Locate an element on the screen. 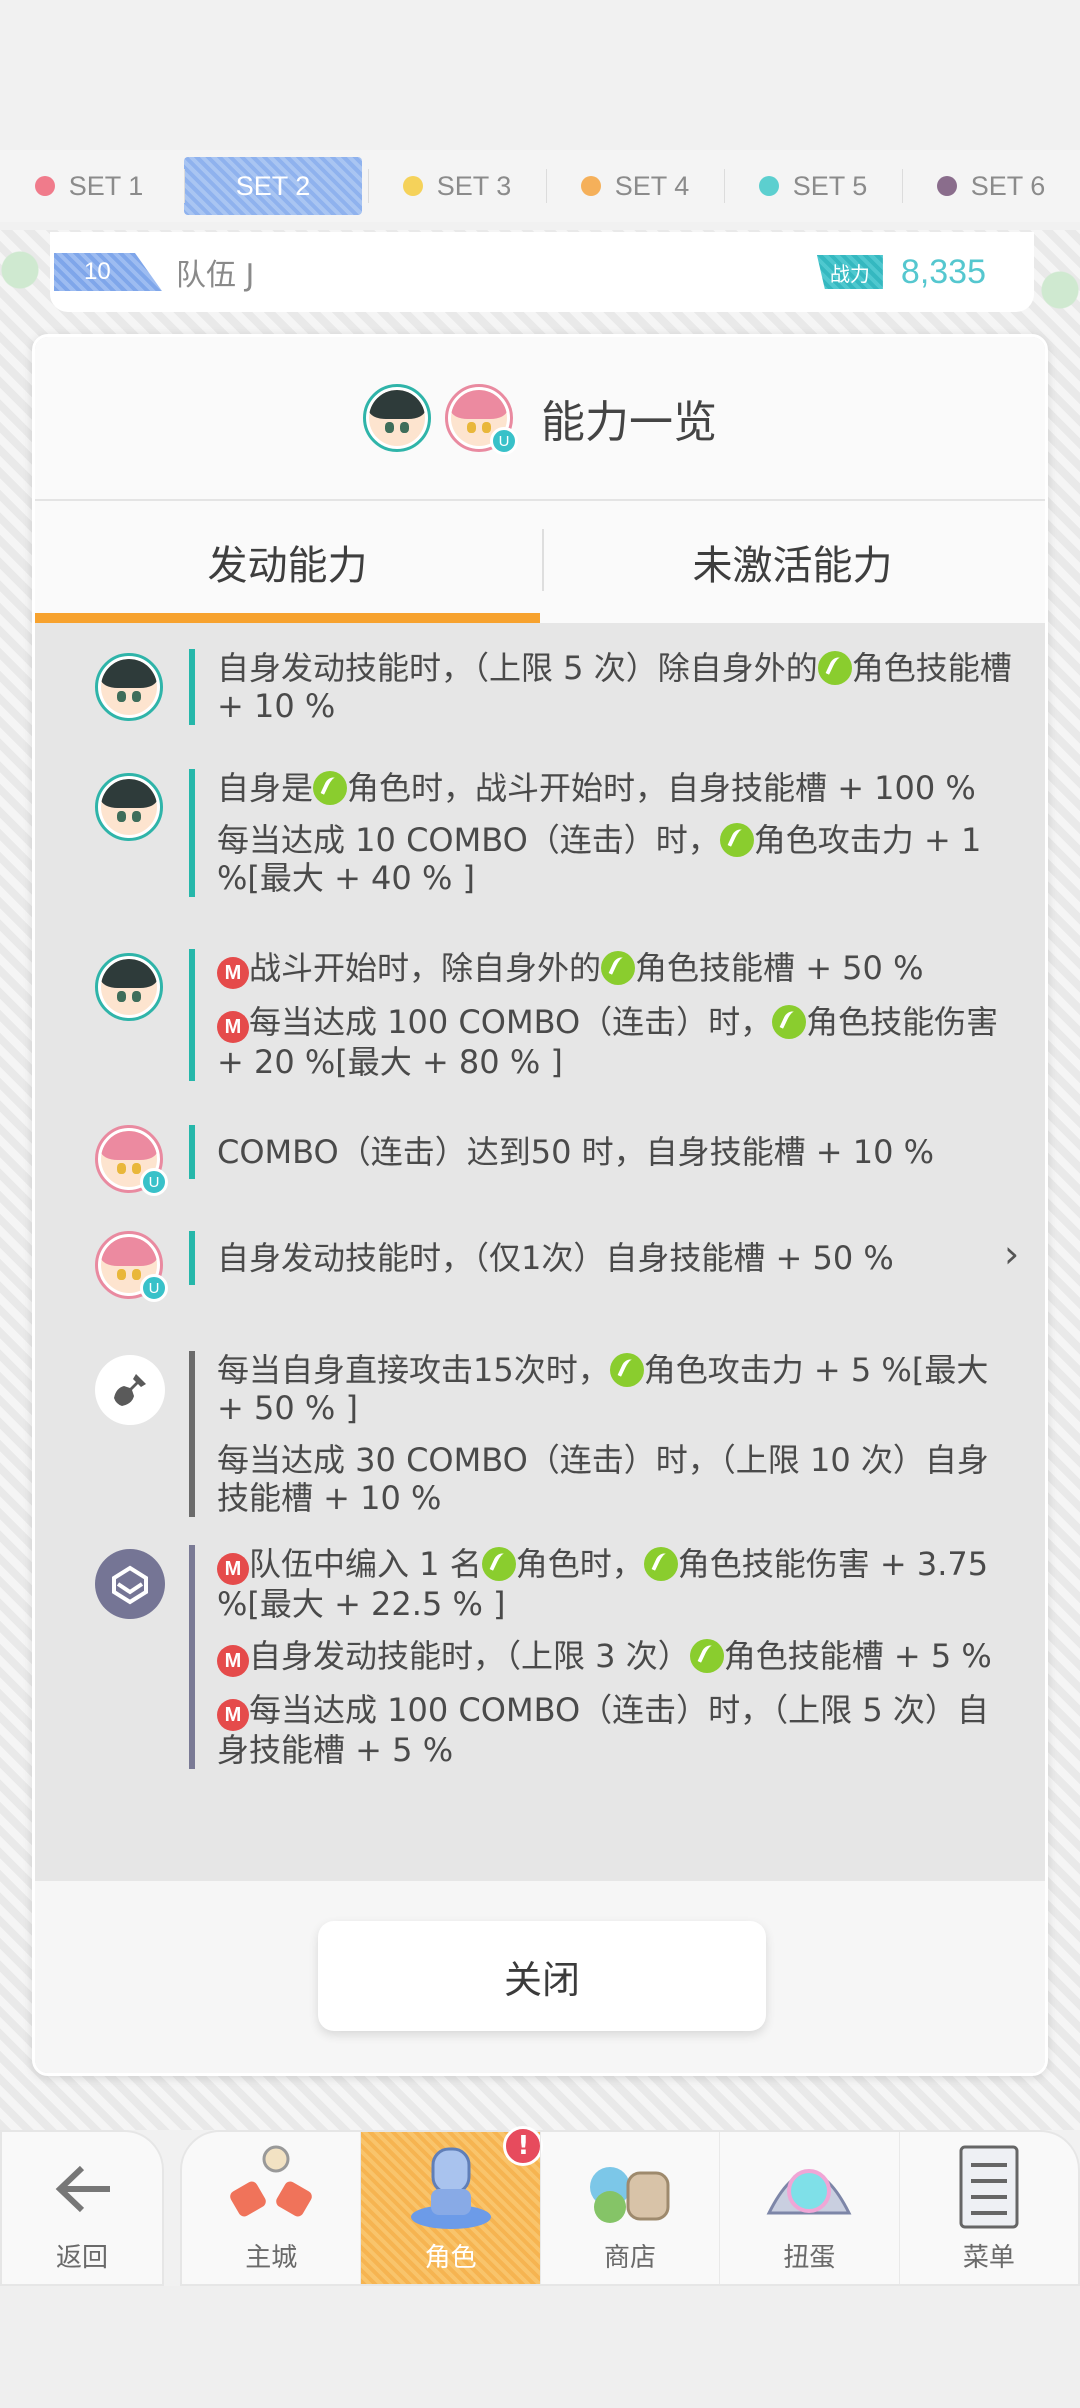 The image size is (1080, 2408). nav-item-main-city: 主城 is located at coordinates (271, 2208).